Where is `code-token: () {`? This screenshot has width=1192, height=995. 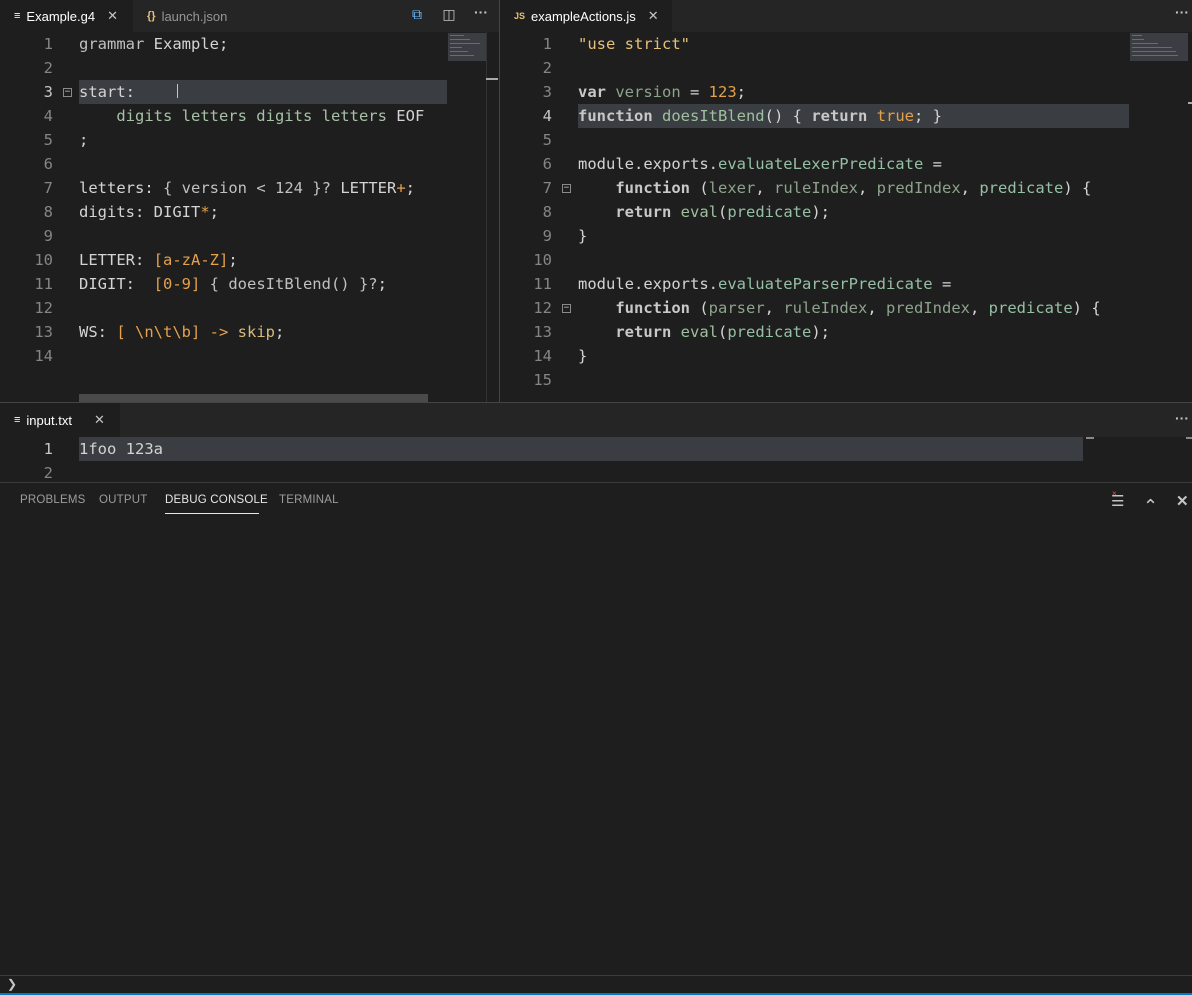
code-token: () { is located at coordinates (788, 116).